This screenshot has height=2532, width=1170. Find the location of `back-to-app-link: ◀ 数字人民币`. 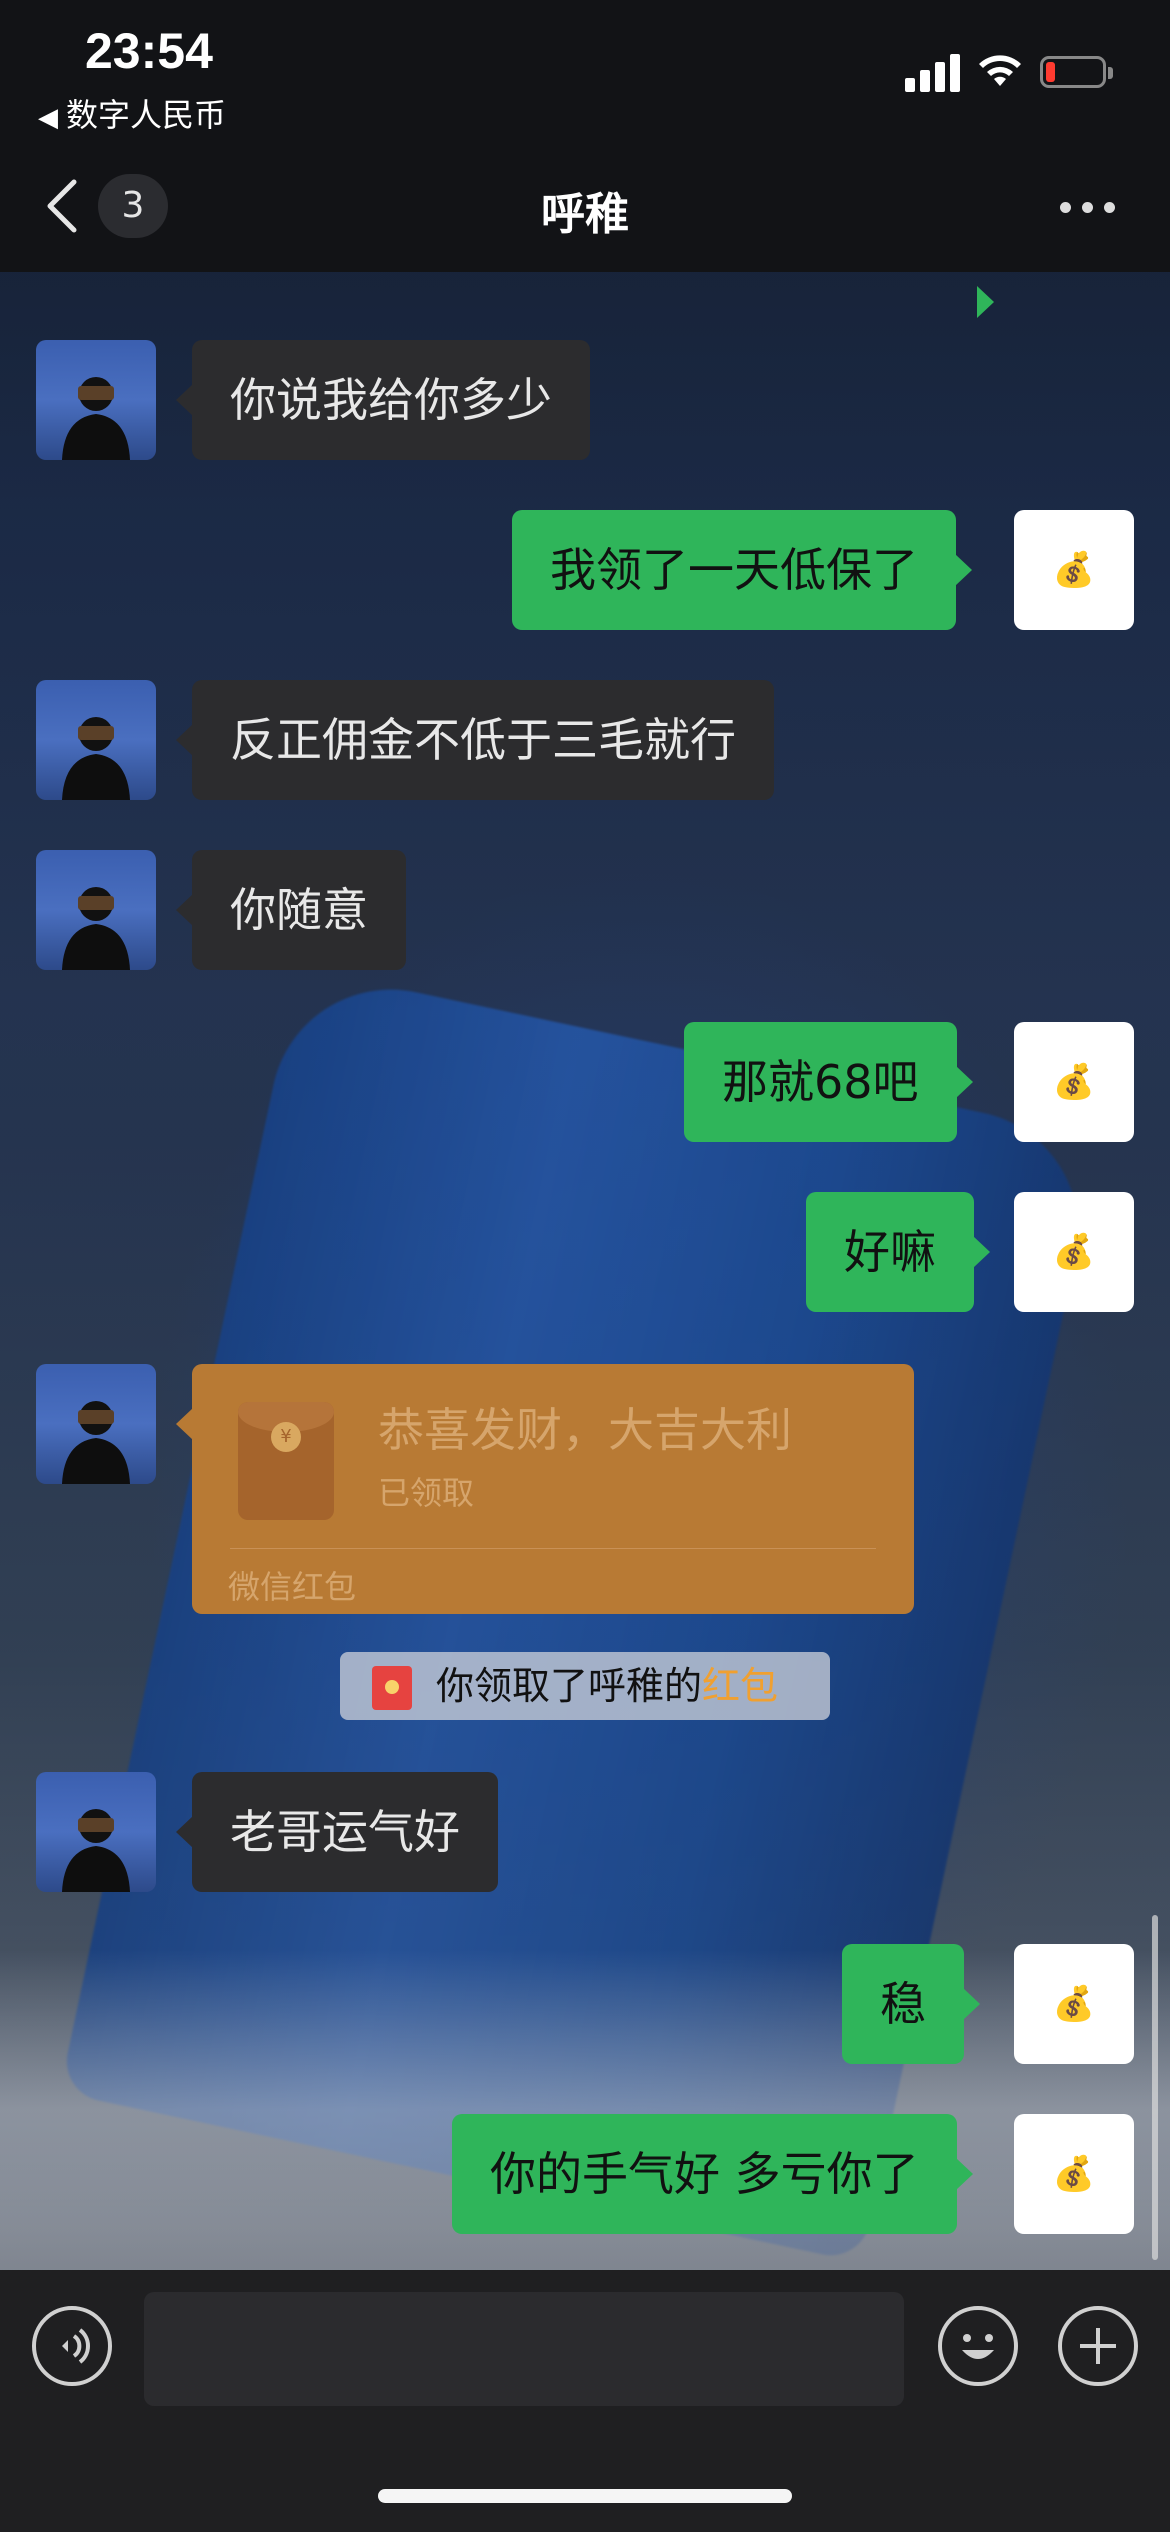

back-to-app-link: ◀ 数字人民币 is located at coordinates (132, 113).